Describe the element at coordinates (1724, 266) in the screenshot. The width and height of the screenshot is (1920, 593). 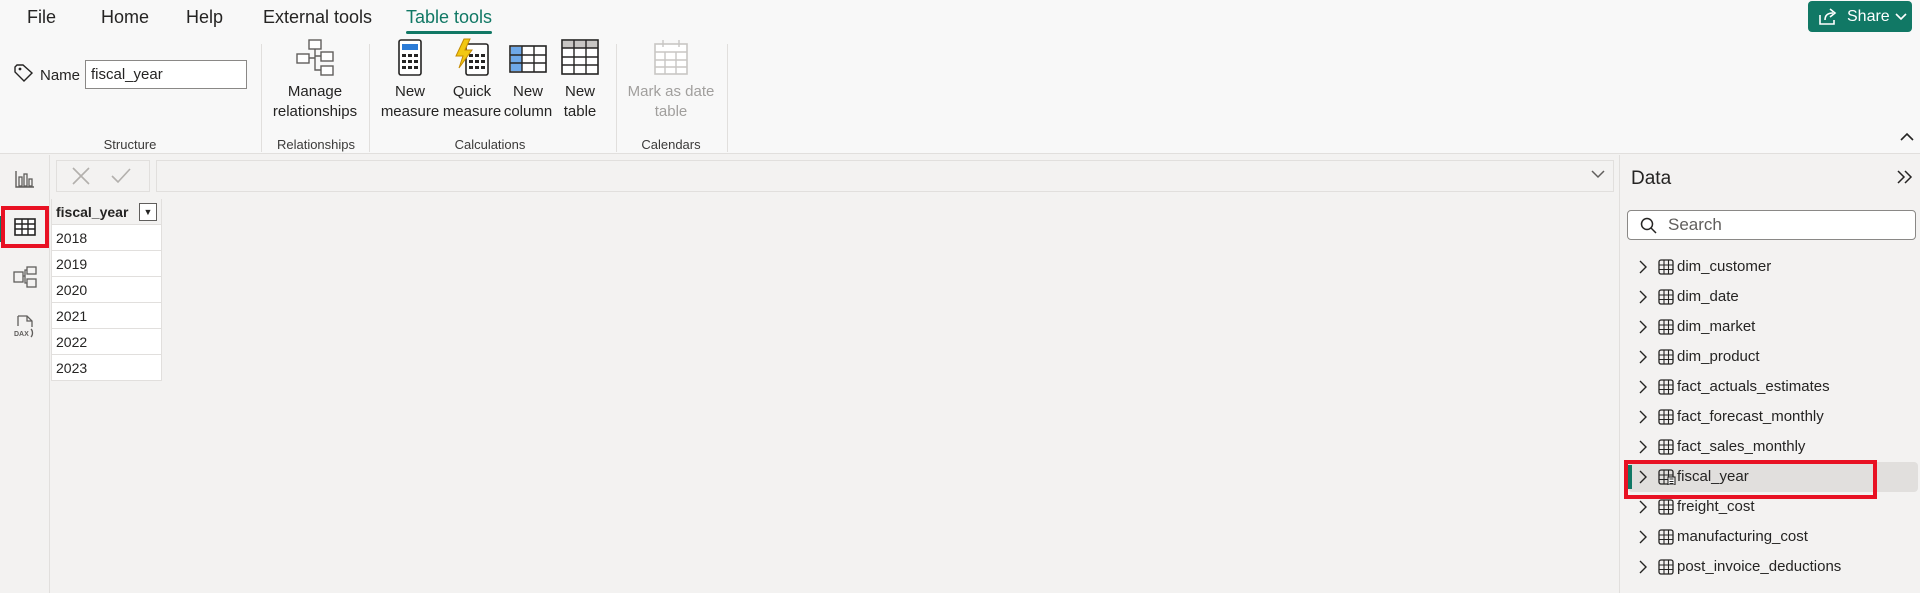
I see `data-item-label: dim_customer` at that location.